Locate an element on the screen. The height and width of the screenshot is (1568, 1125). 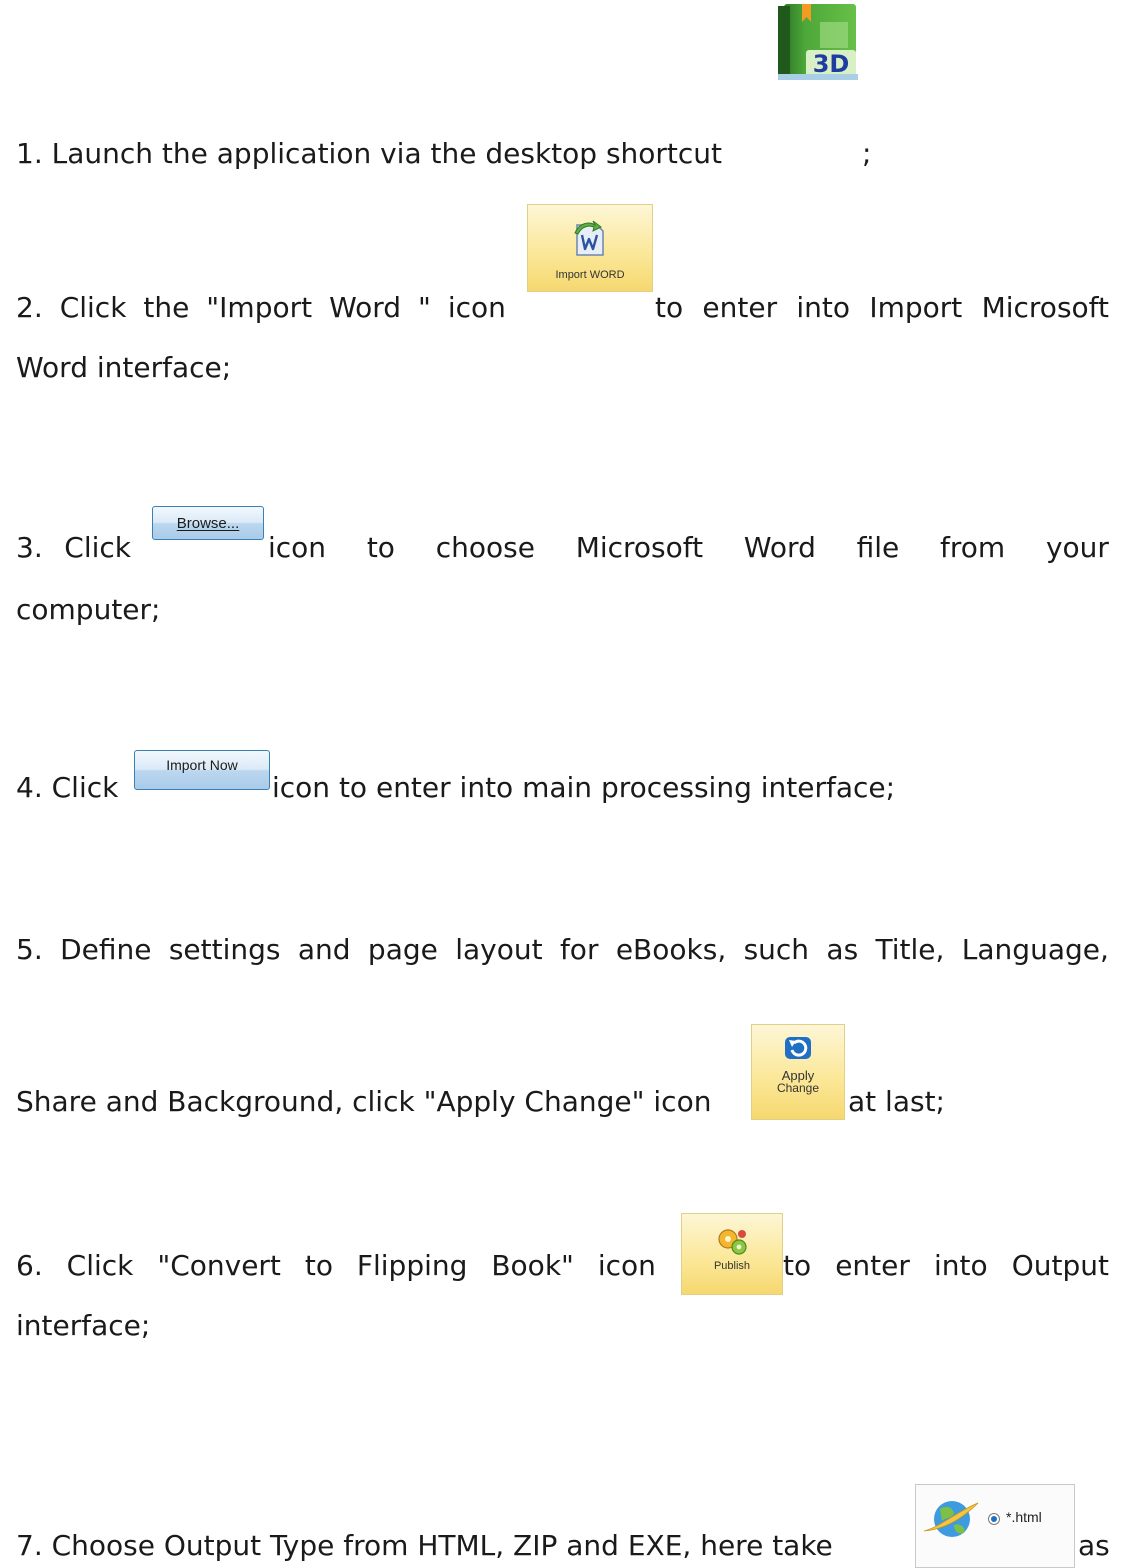
word: "Convert is located at coordinates (219, 1265).